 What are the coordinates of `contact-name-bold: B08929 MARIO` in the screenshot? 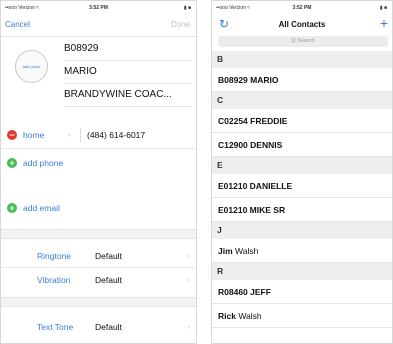 It's located at (248, 80).